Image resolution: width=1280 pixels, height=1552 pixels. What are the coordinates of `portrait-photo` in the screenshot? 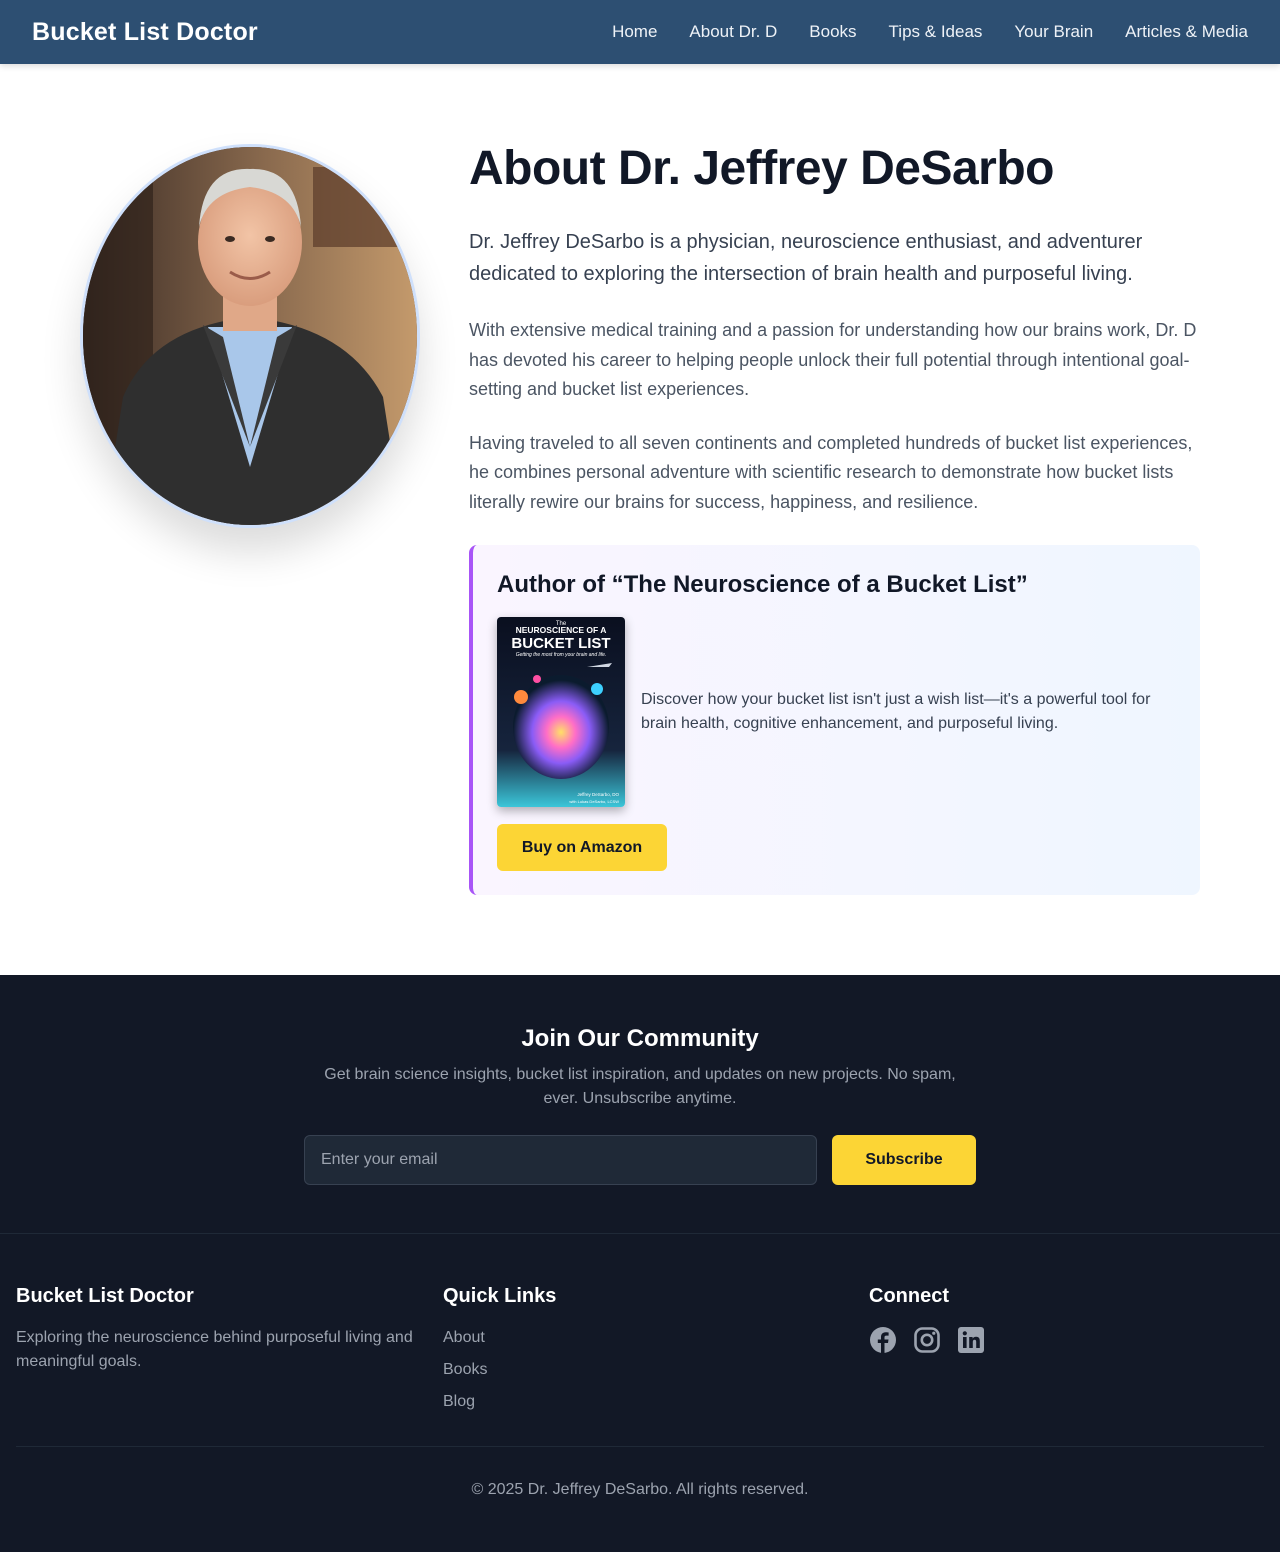 It's located at (250, 336).